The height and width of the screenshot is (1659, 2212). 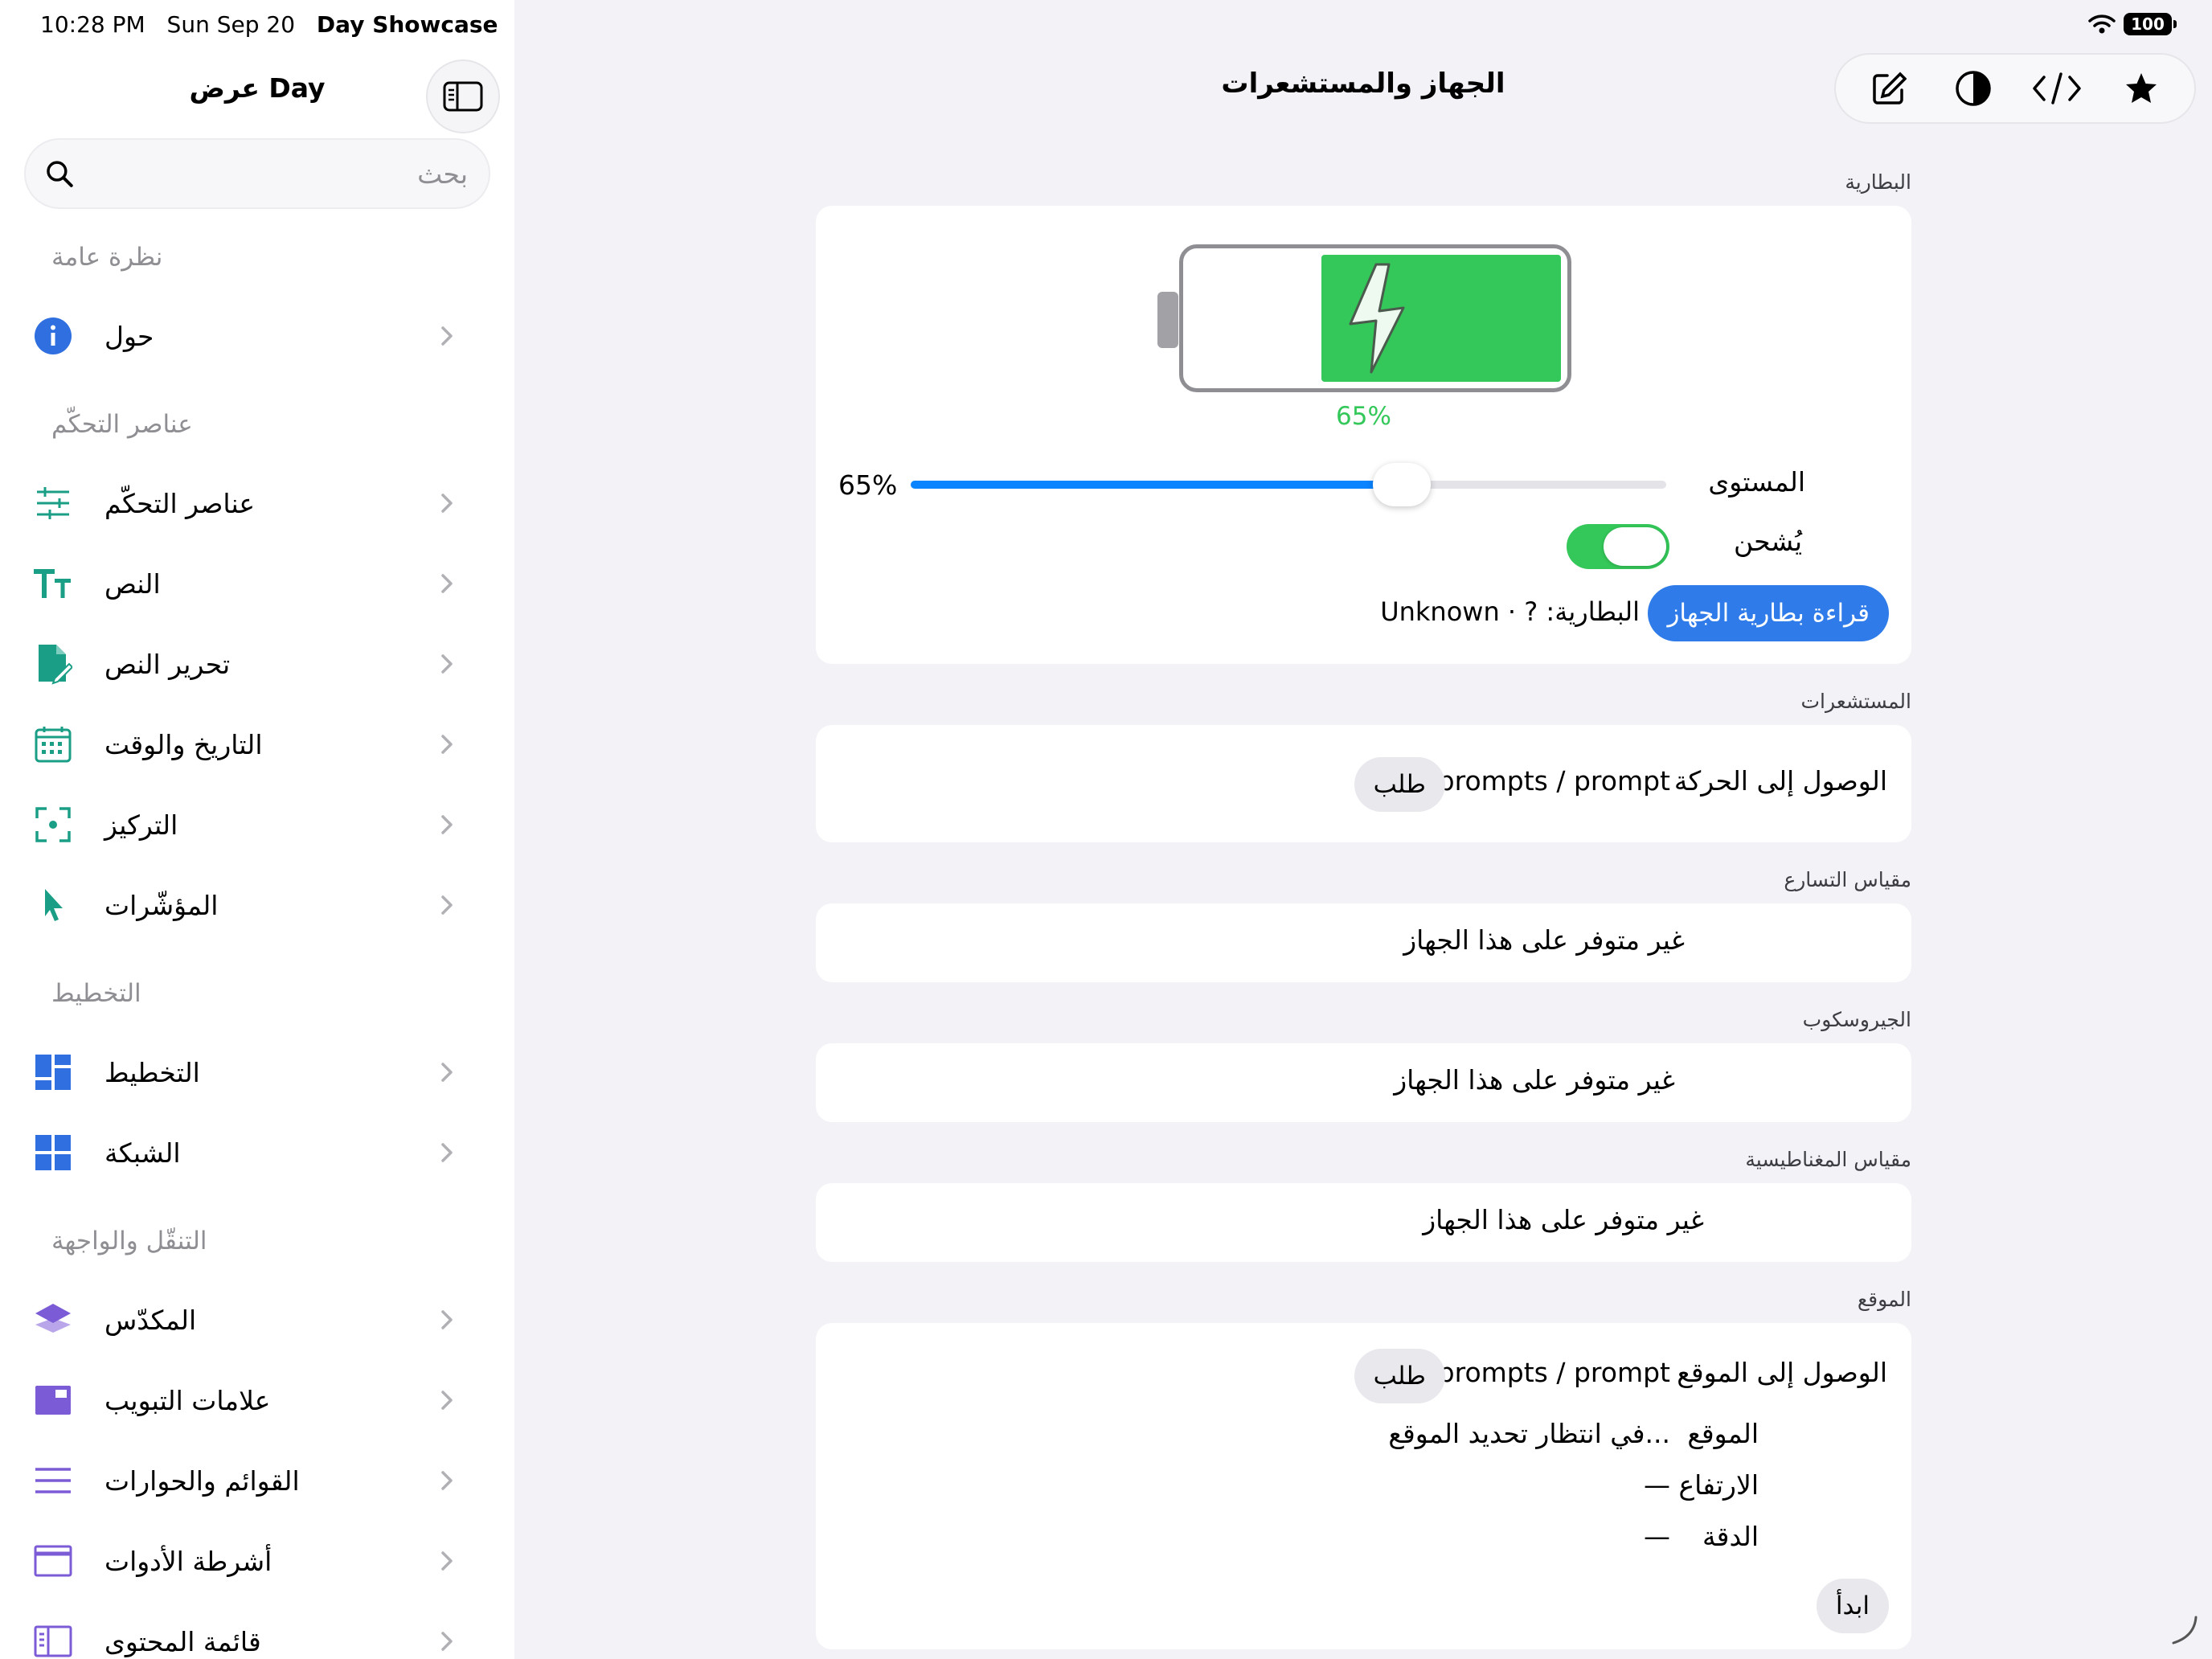 What do you see at coordinates (1756, 482) in the screenshot?
I see `level-label: المستوى` at bounding box center [1756, 482].